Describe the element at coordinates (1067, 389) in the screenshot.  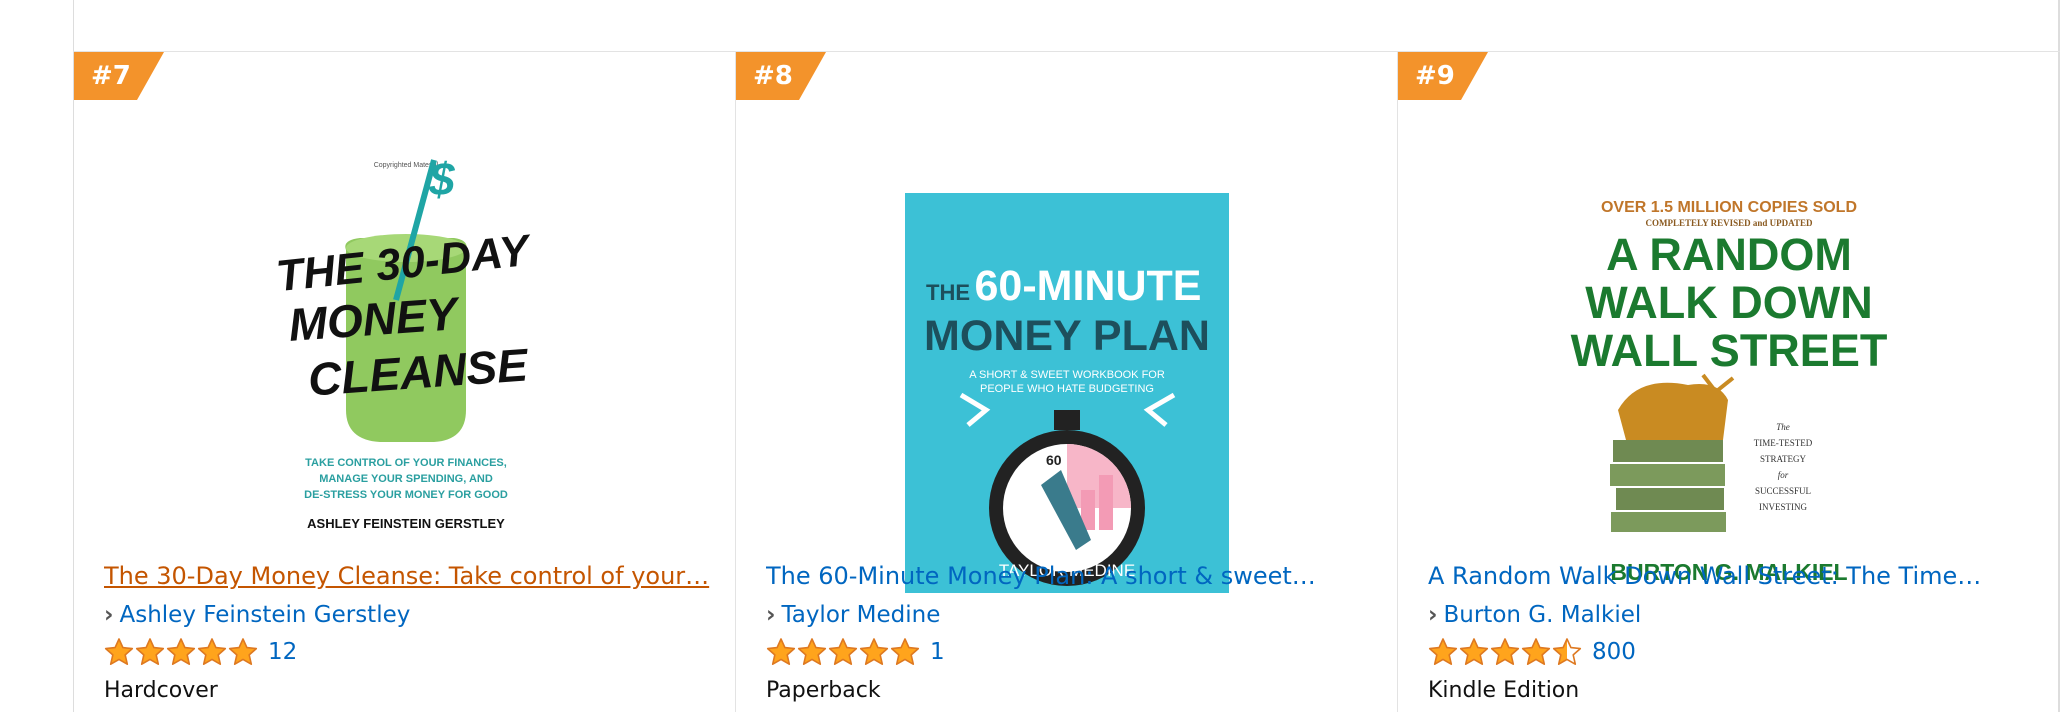
I see `cover-tagline: PEOPLE WHO HATE BUDGETING` at that location.